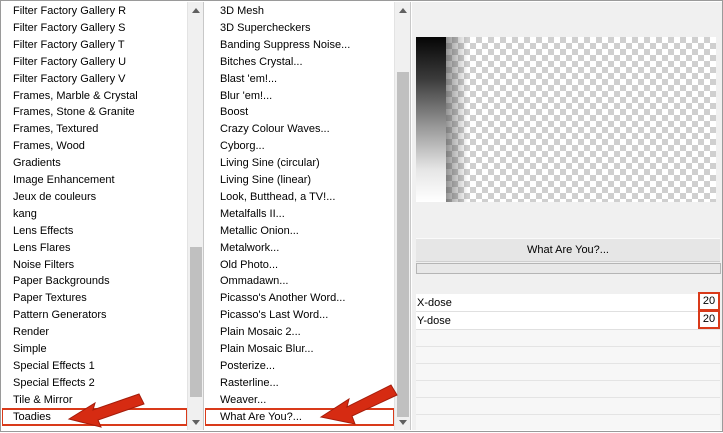 The image size is (723, 433). What do you see at coordinates (94, 366) in the screenshot?
I see `category-list-item: Special Effects 1` at bounding box center [94, 366].